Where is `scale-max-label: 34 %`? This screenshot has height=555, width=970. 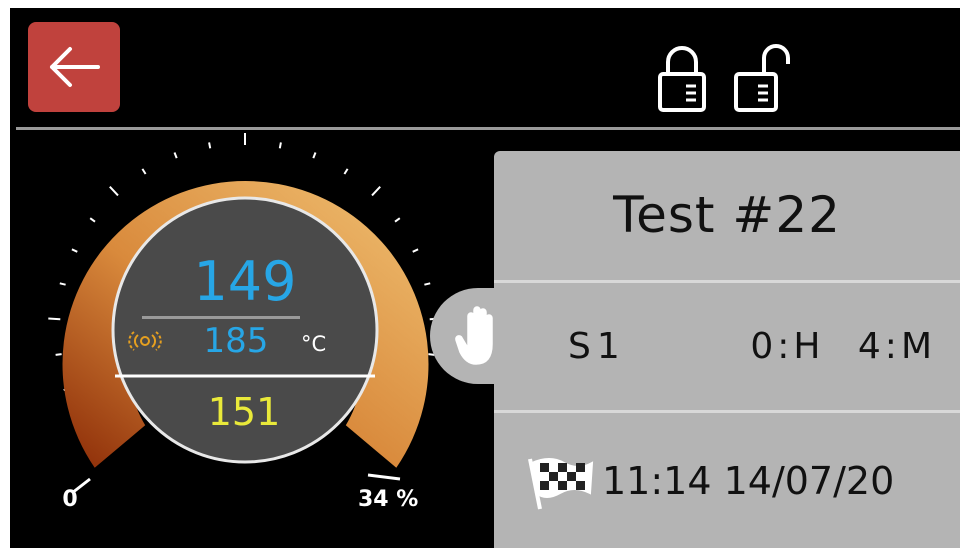 scale-max-label: 34 % is located at coordinates (388, 499).